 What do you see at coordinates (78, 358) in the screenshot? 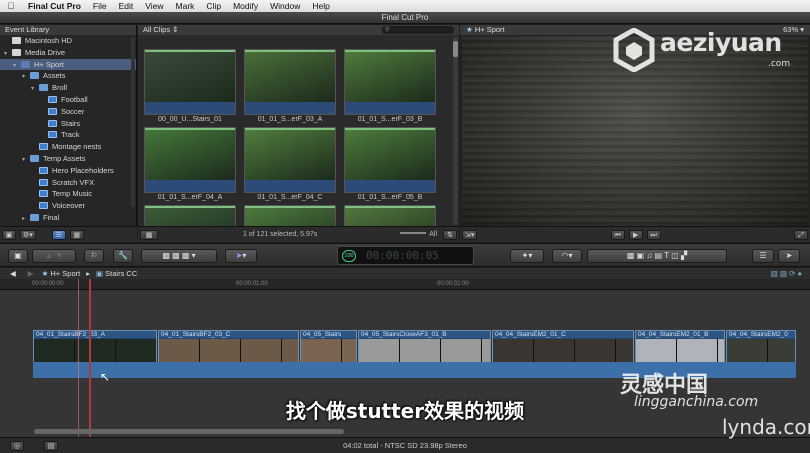
I see `skimmer-line` at bounding box center [78, 358].